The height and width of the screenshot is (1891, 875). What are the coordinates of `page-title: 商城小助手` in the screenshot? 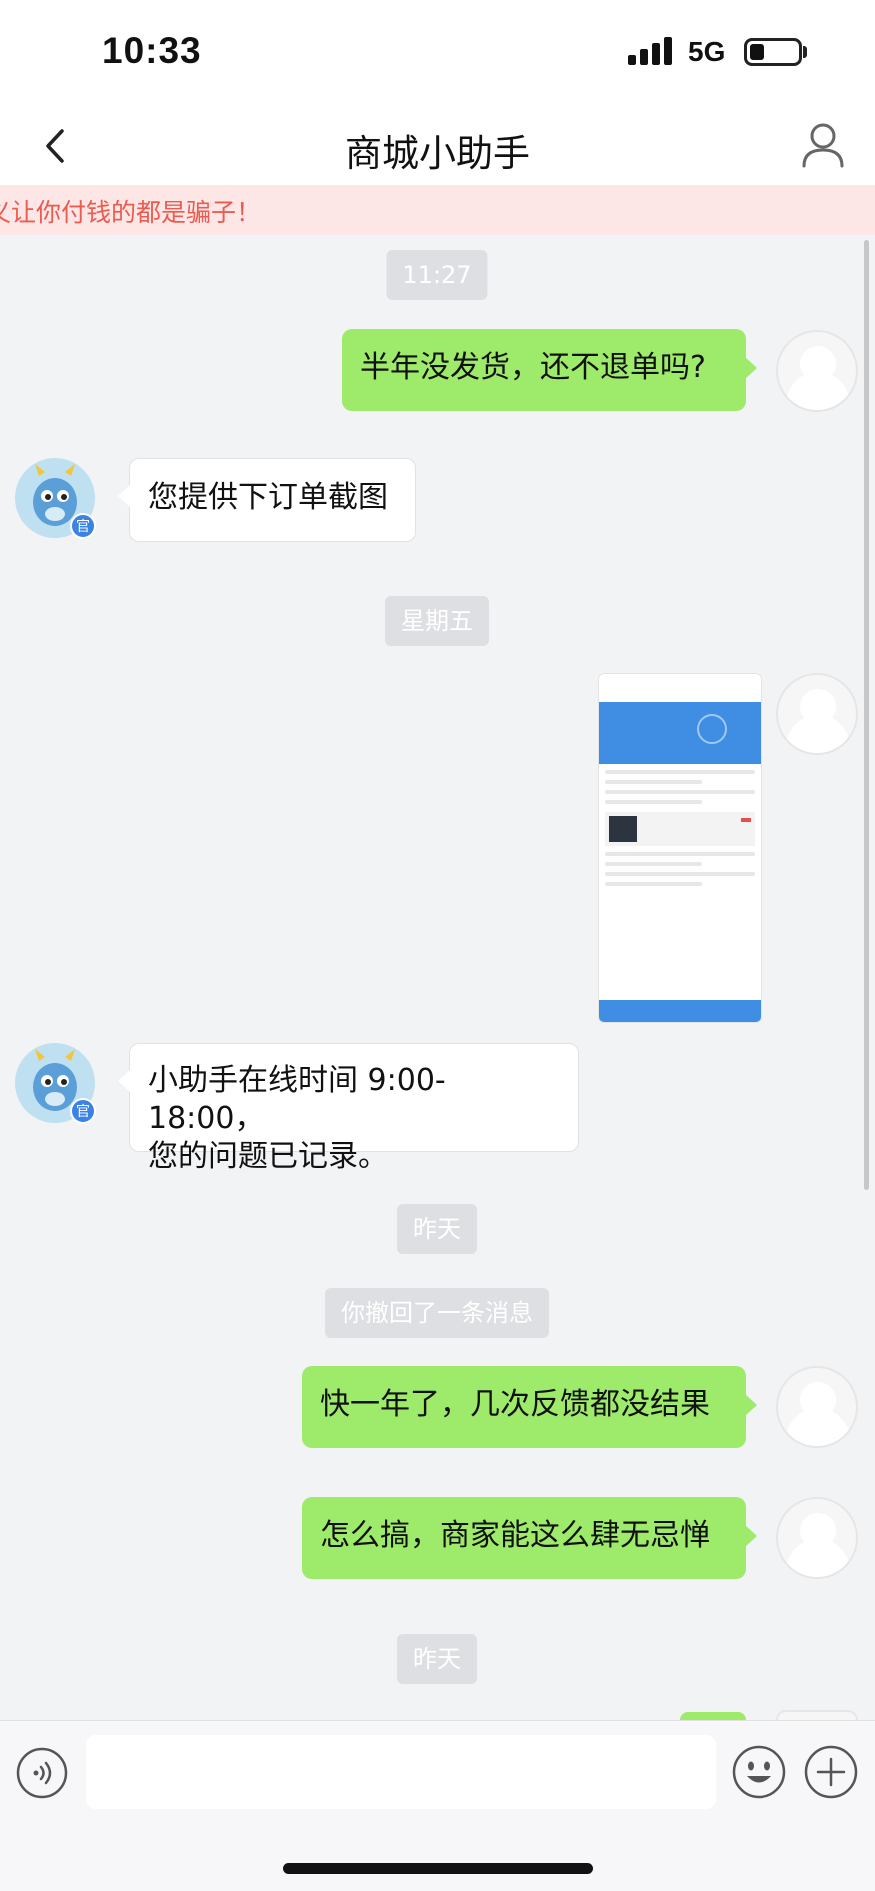 It's located at (437, 153).